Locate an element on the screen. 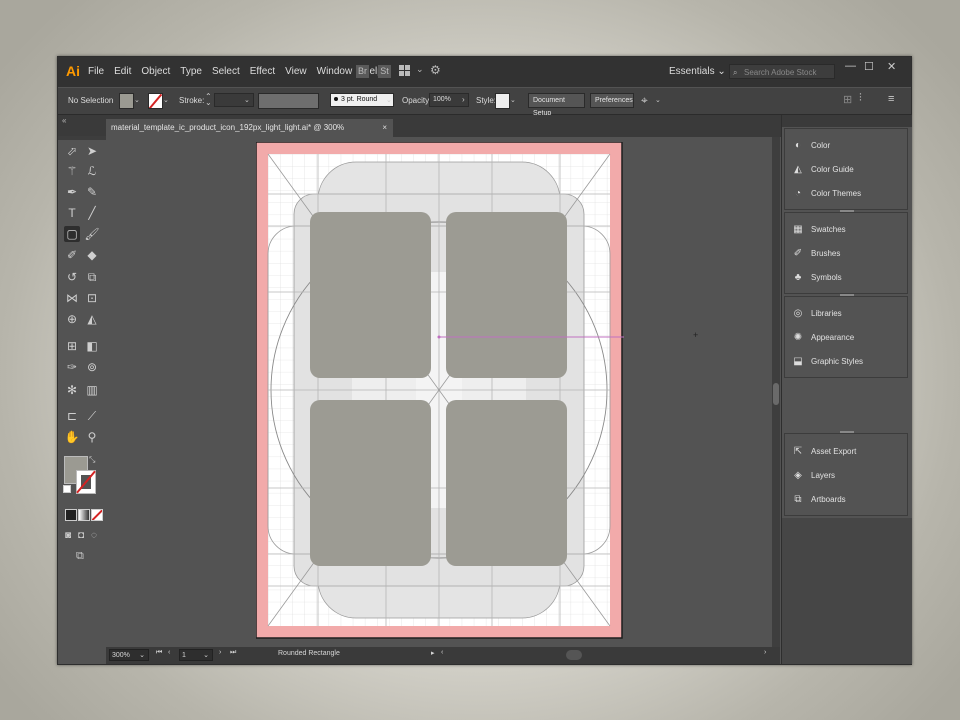 This screenshot has width=960, height=720. line-segment-tool-icon: ╱ is located at coordinates (92, 213).